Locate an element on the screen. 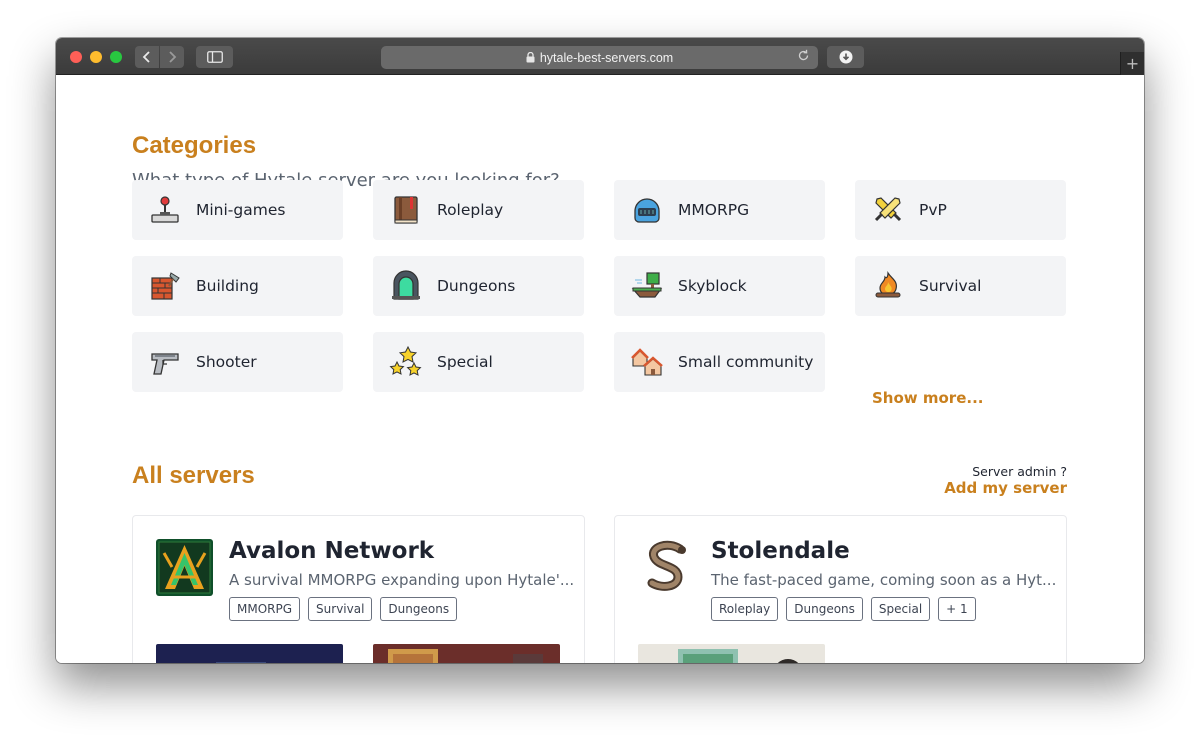  all-servers-heading: All servers is located at coordinates (193, 475).